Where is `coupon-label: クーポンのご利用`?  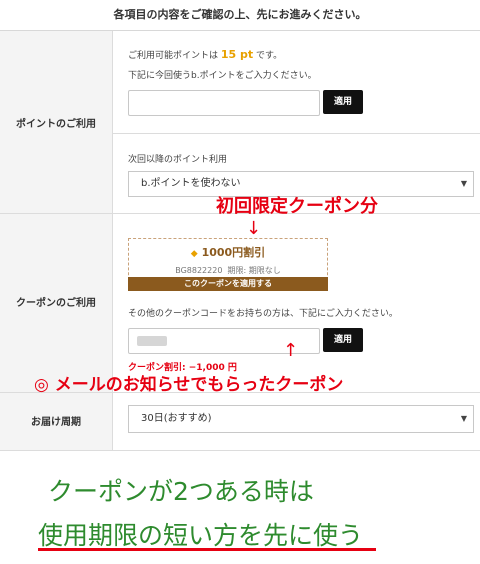
coupon-label: クーポンのご利用 is located at coordinates (56, 303).